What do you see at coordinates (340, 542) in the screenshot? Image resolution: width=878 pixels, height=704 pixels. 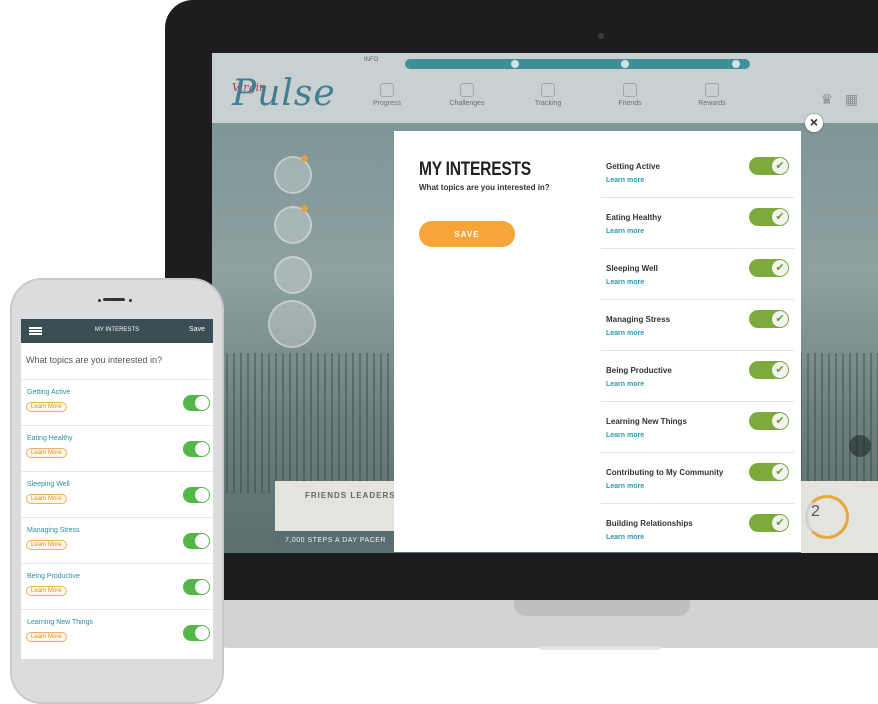 I see `friends-card-bar: 7,000 STEPS A DAY PACER` at bounding box center [340, 542].